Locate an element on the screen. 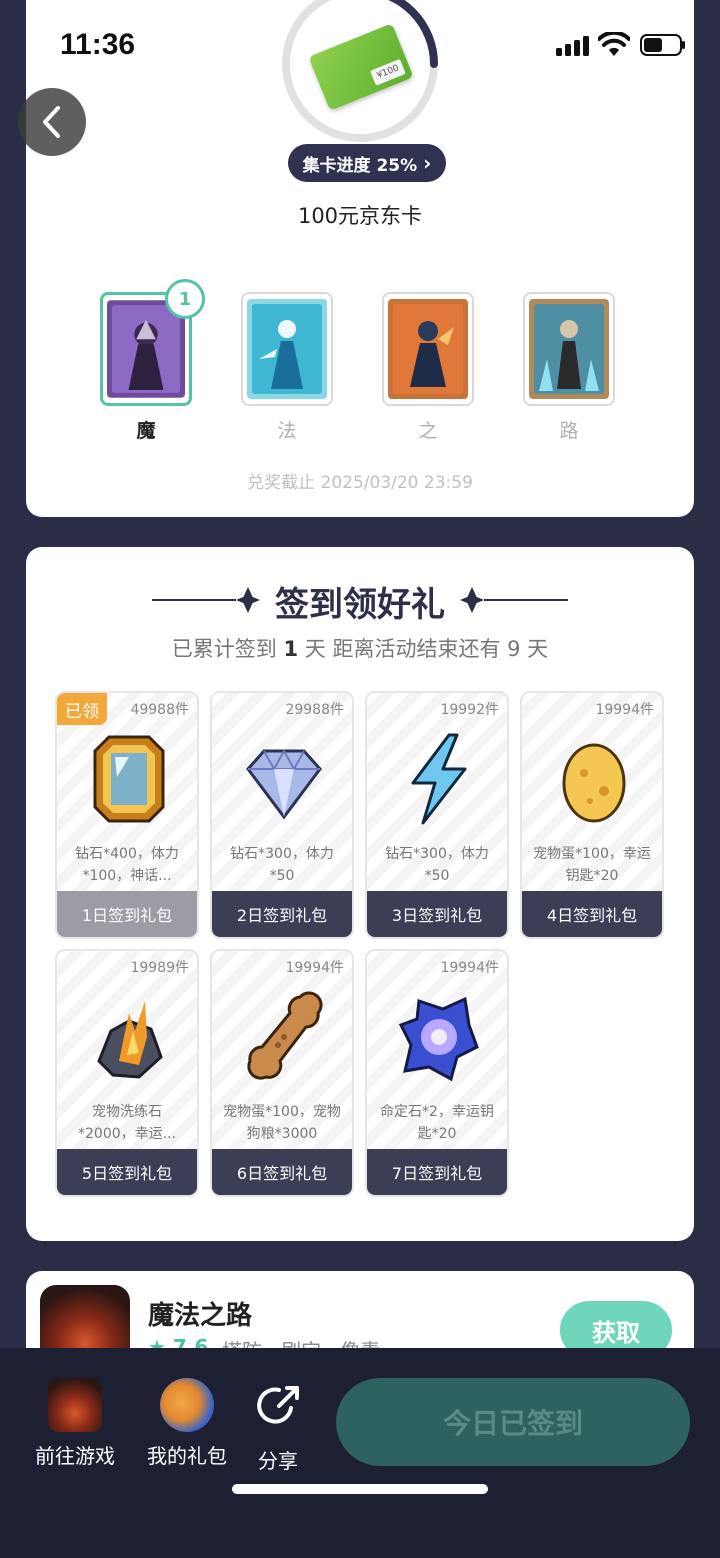 The width and height of the screenshot is (720, 1558). fire-stone-icon is located at coordinates (130, 1040).